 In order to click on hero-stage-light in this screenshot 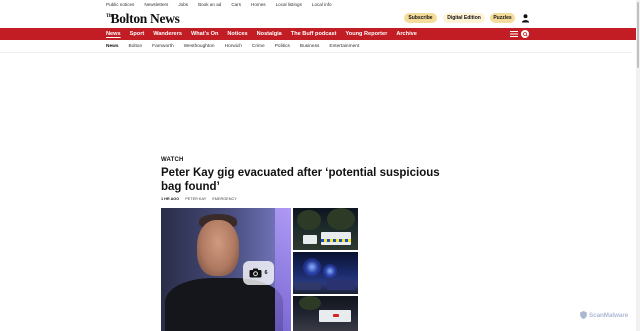, I will do `click(283, 269)`.